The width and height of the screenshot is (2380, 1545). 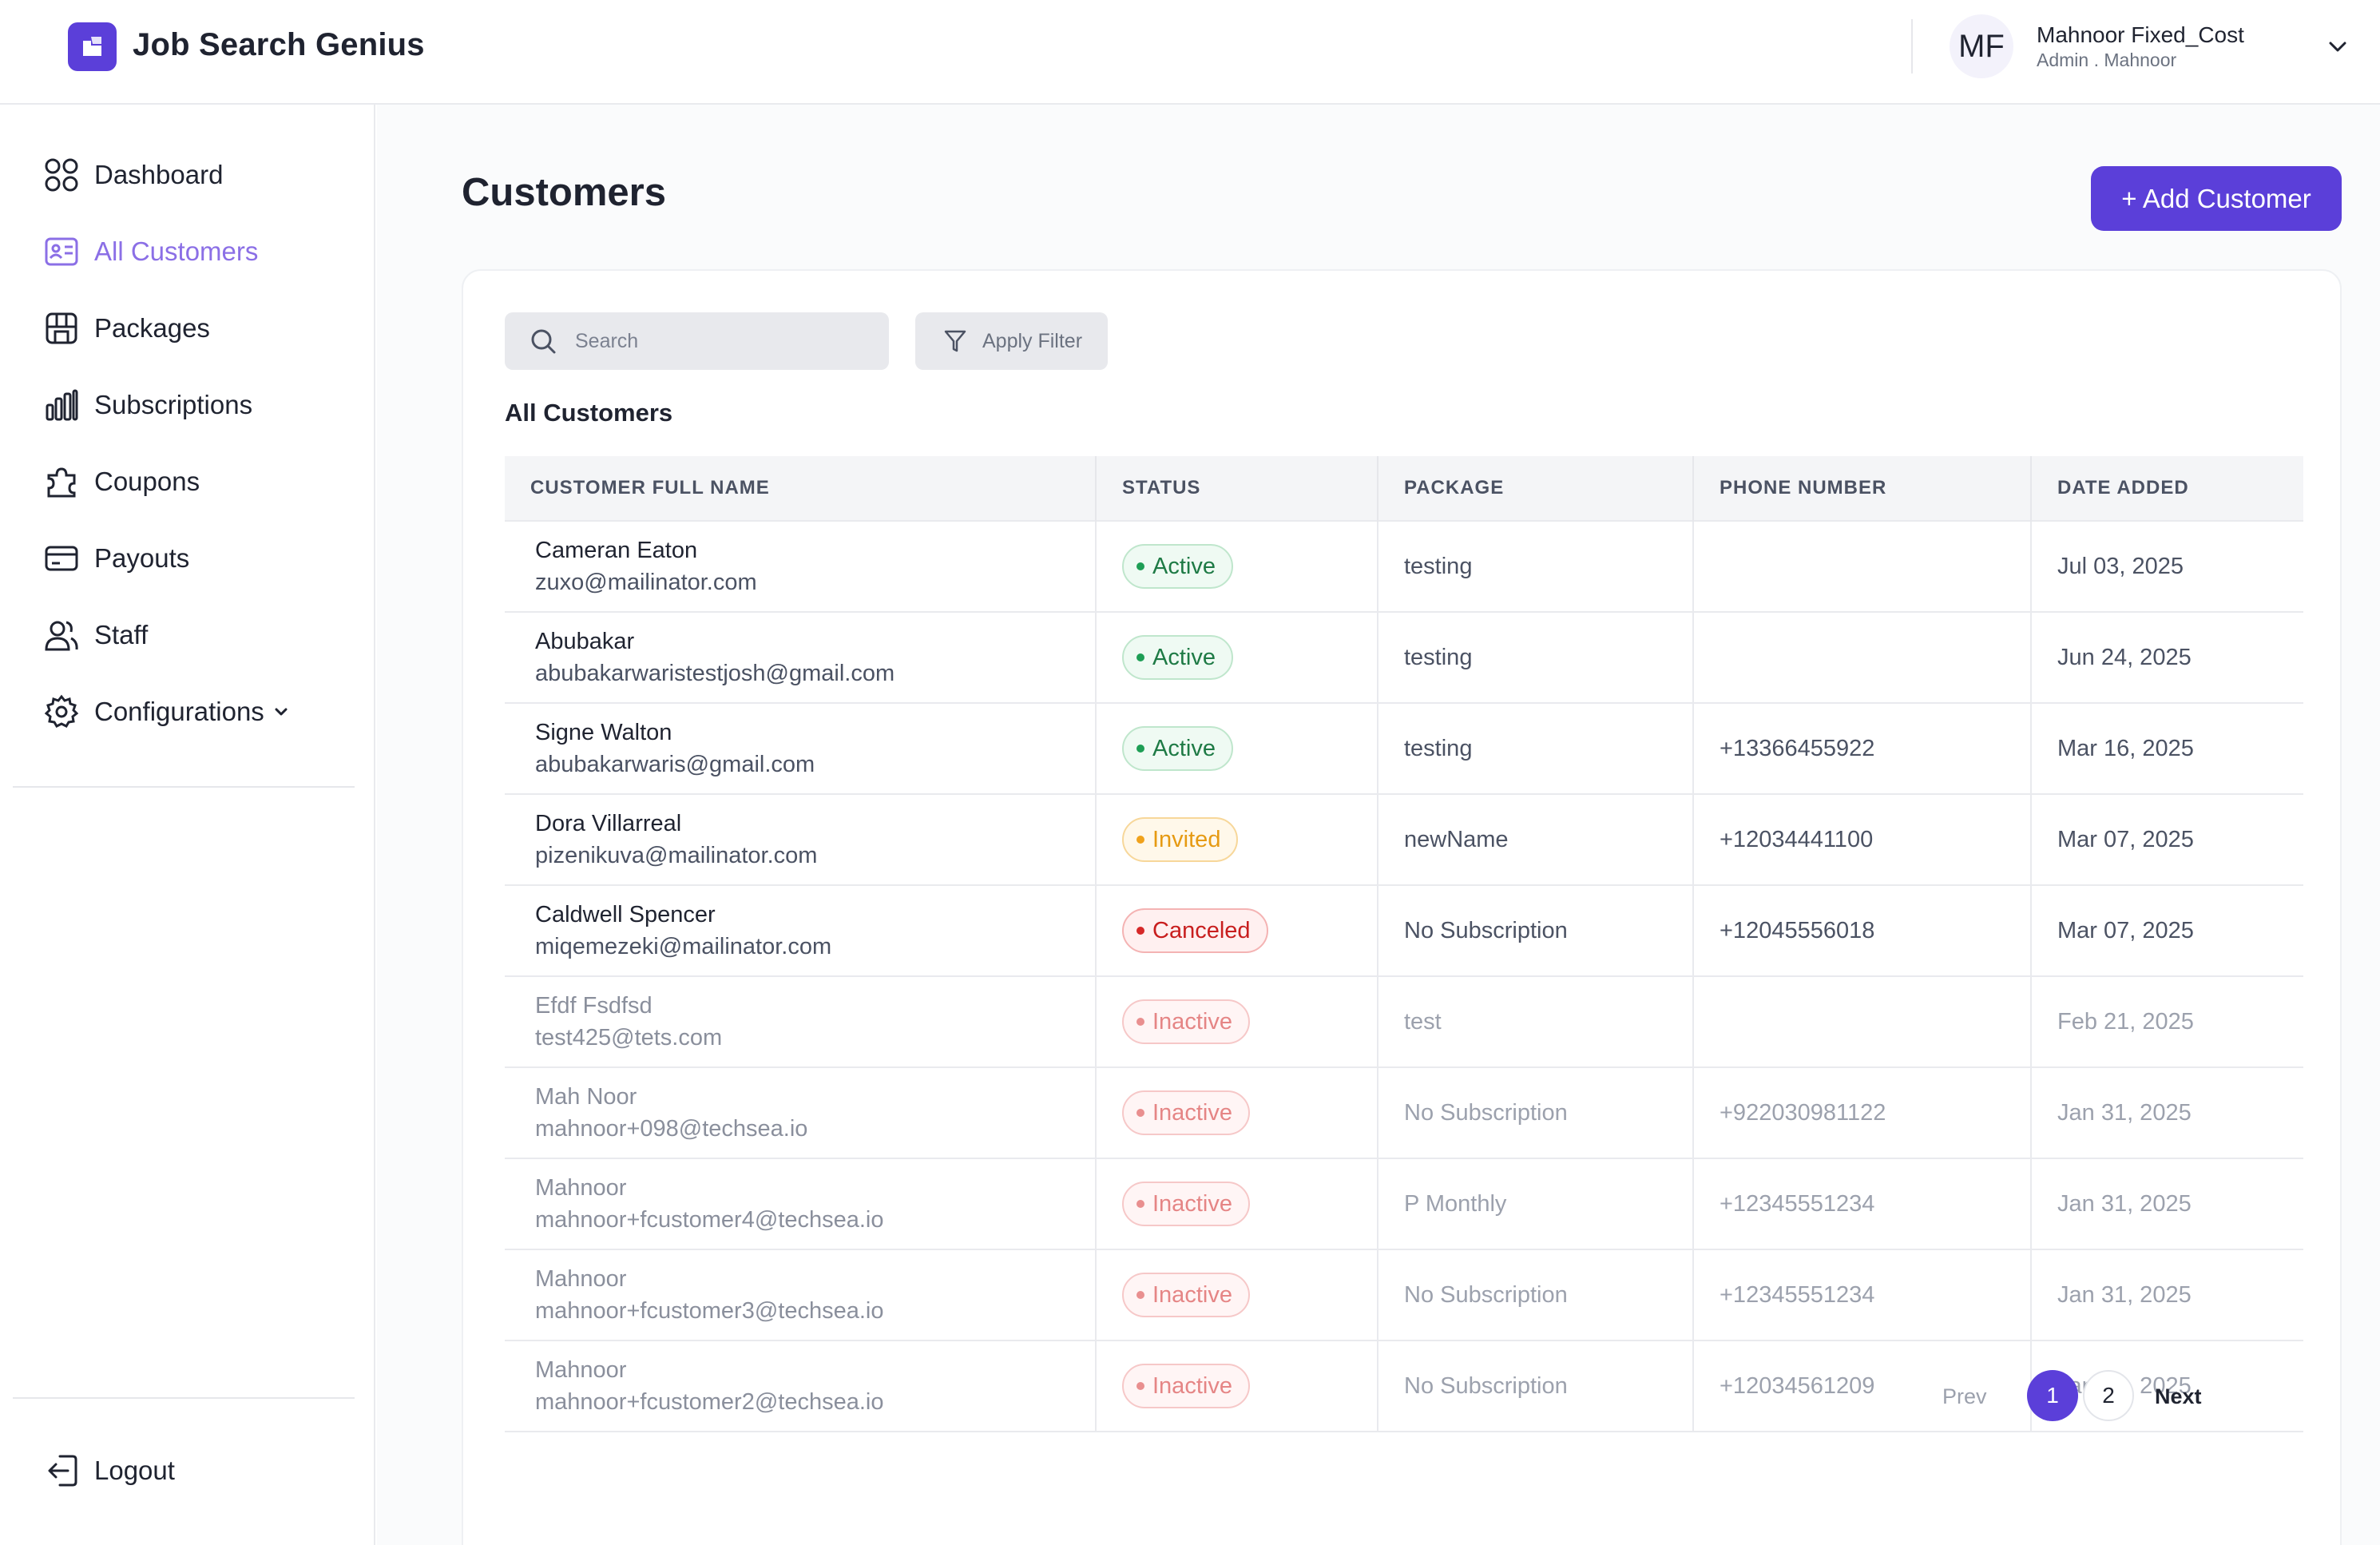 What do you see at coordinates (109, 1470) in the screenshot?
I see `logout-button: Logout` at bounding box center [109, 1470].